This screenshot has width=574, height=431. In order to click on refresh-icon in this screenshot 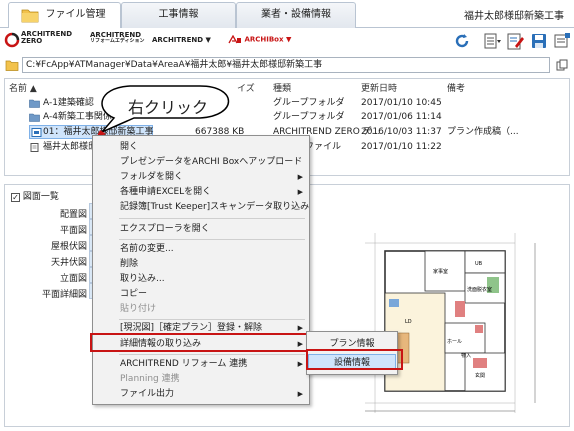, I will do `click(462, 41)`.